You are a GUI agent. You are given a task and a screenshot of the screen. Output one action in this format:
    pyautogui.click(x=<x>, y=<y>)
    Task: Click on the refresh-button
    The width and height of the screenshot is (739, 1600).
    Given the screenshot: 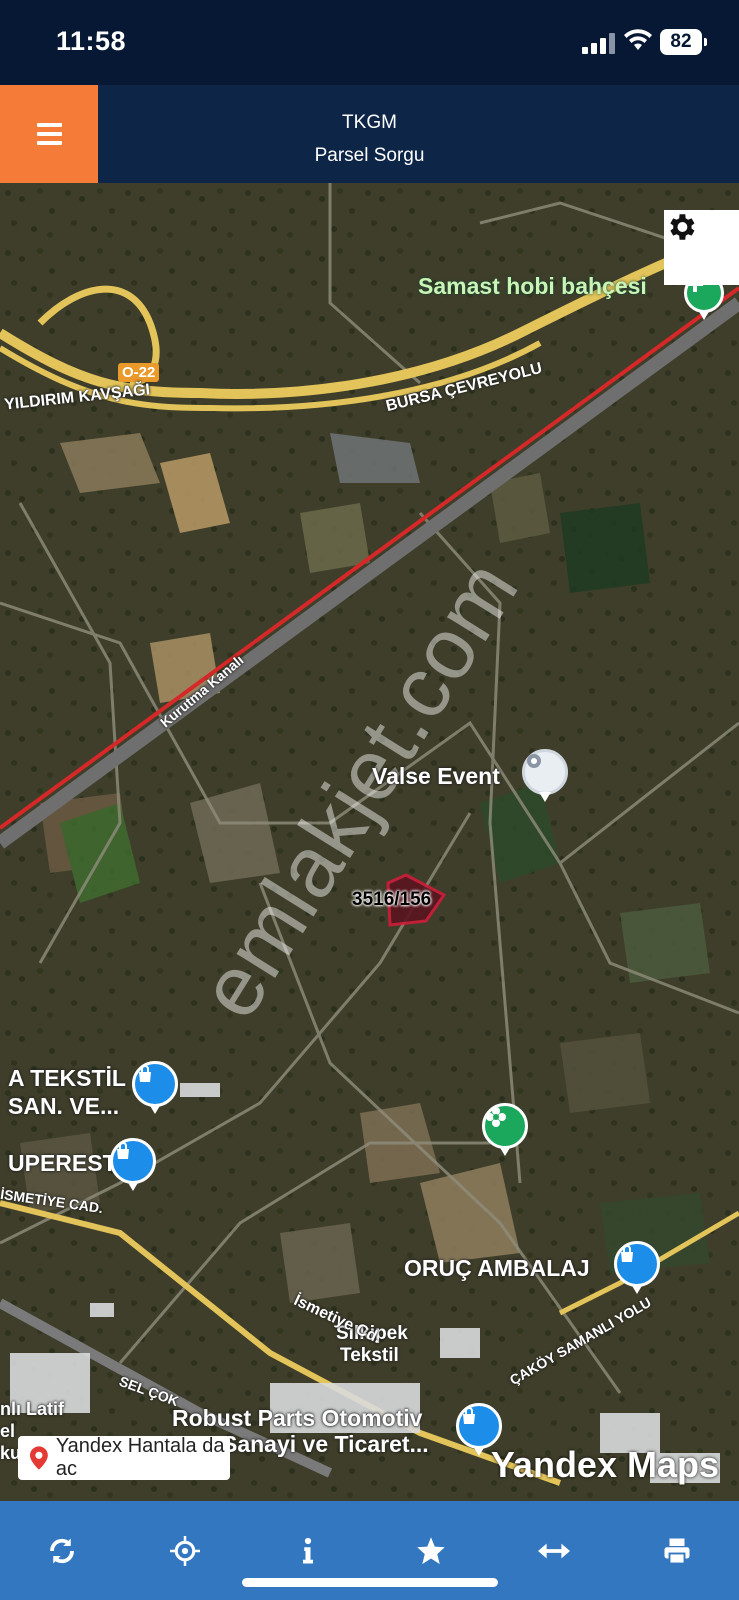 What is the action you would take?
    pyautogui.click(x=62, y=1551)
    